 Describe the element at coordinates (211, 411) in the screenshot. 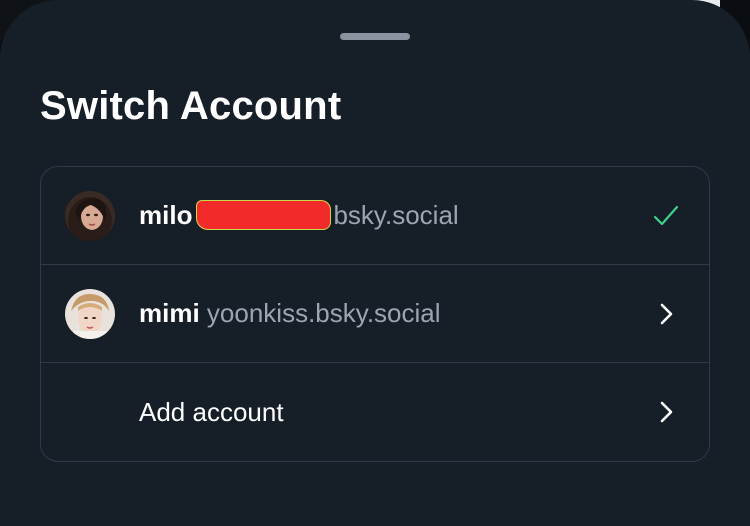

I see `add-account-label: Add account` at that location.